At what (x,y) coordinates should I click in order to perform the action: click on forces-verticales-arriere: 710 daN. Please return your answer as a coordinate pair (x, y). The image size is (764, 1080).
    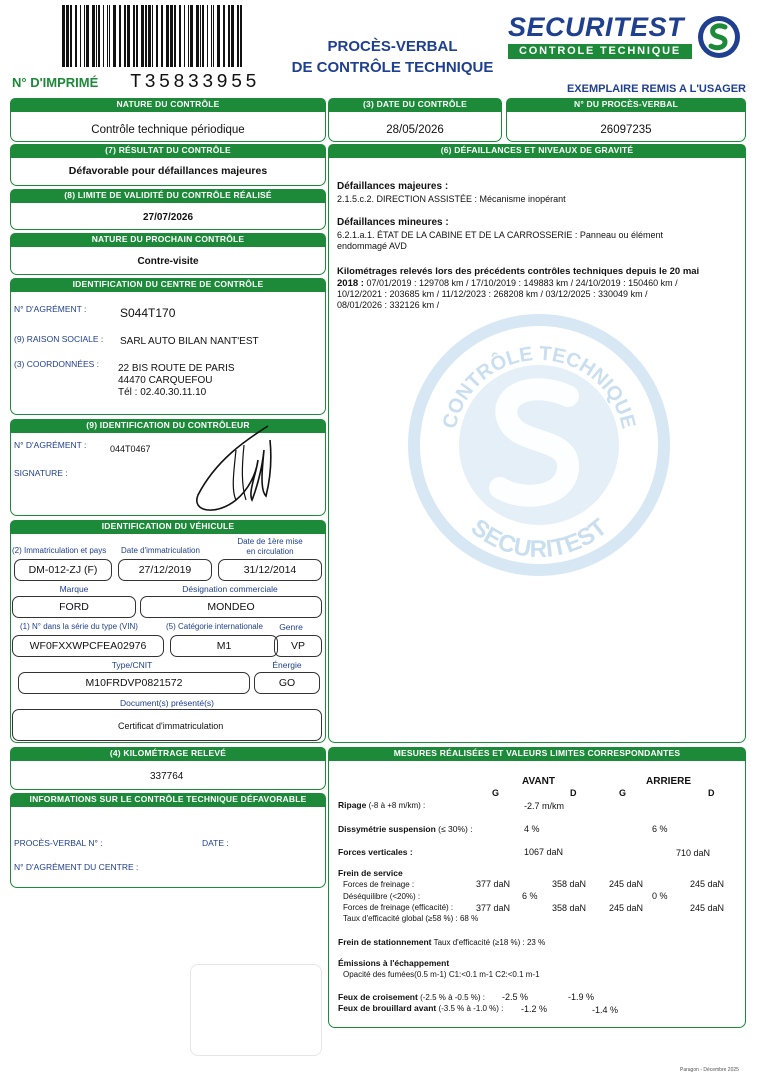
    Looking at the image, I should click on (693, 853).